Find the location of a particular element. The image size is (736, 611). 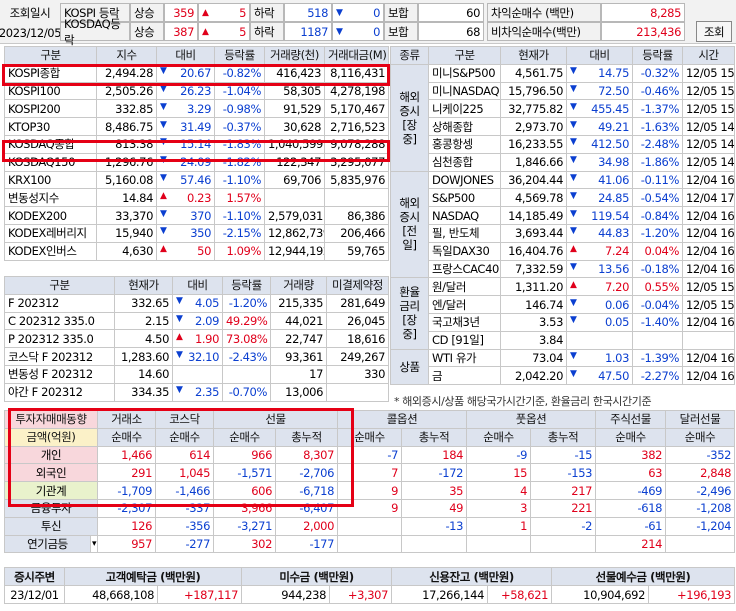

investor-dropdown-icon: ▾ is located at coordinates (94, 544).